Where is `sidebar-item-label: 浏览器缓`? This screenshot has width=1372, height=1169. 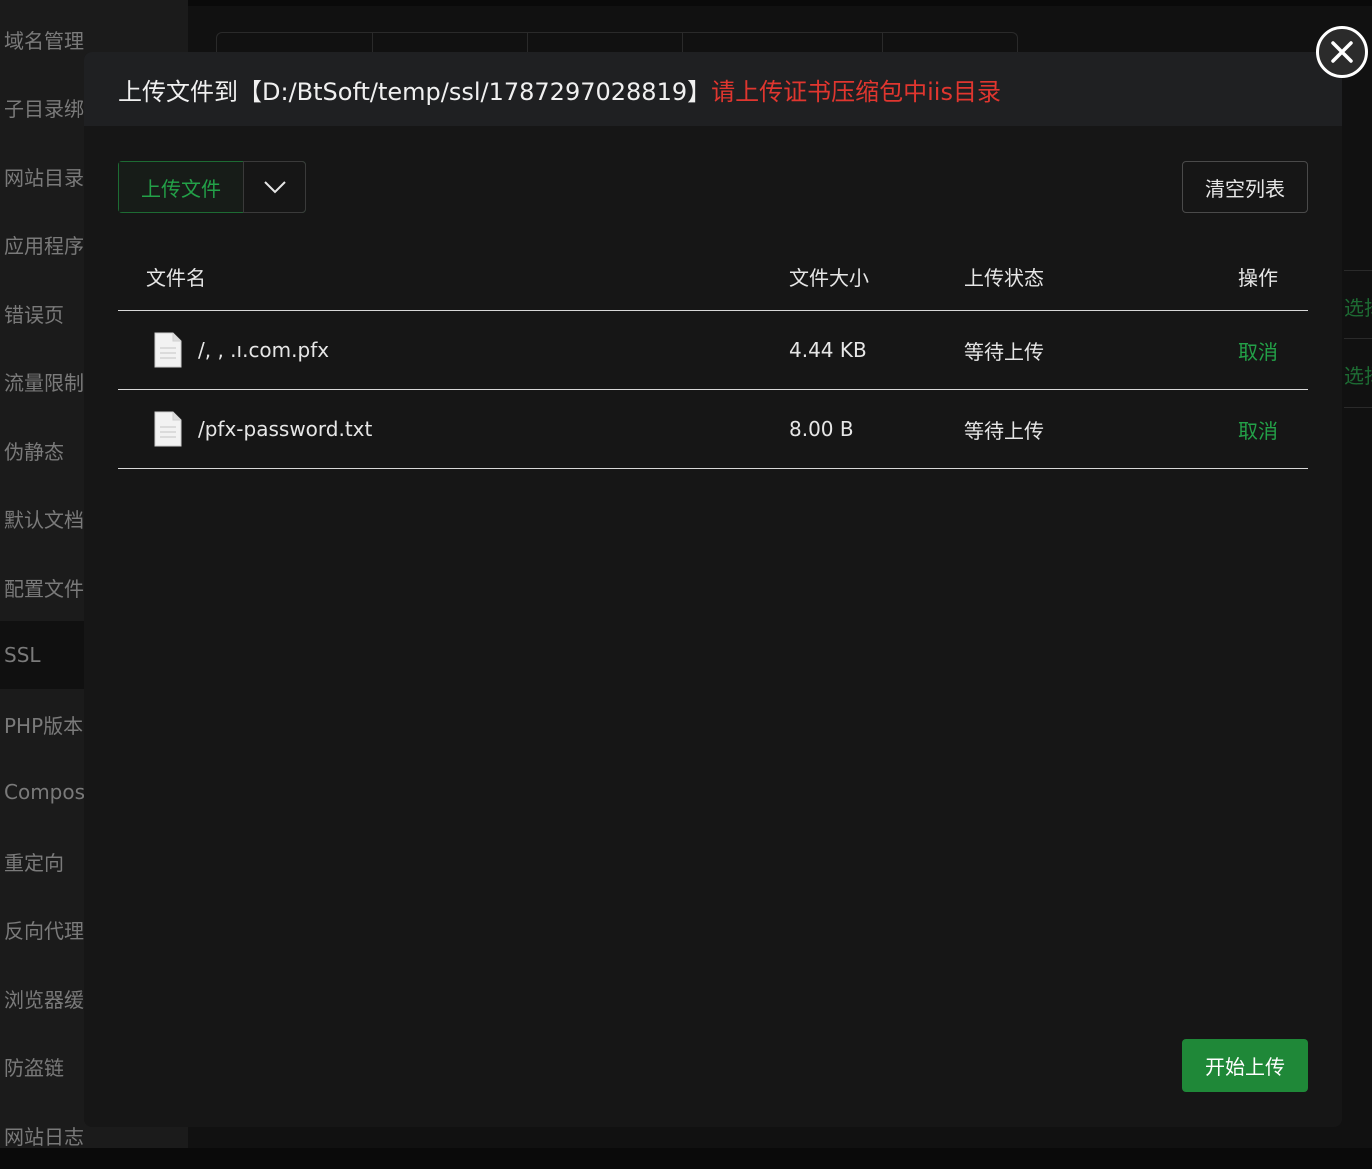 sidebar-item-label: 浏览器缓 is located at coordinates (44, 999).